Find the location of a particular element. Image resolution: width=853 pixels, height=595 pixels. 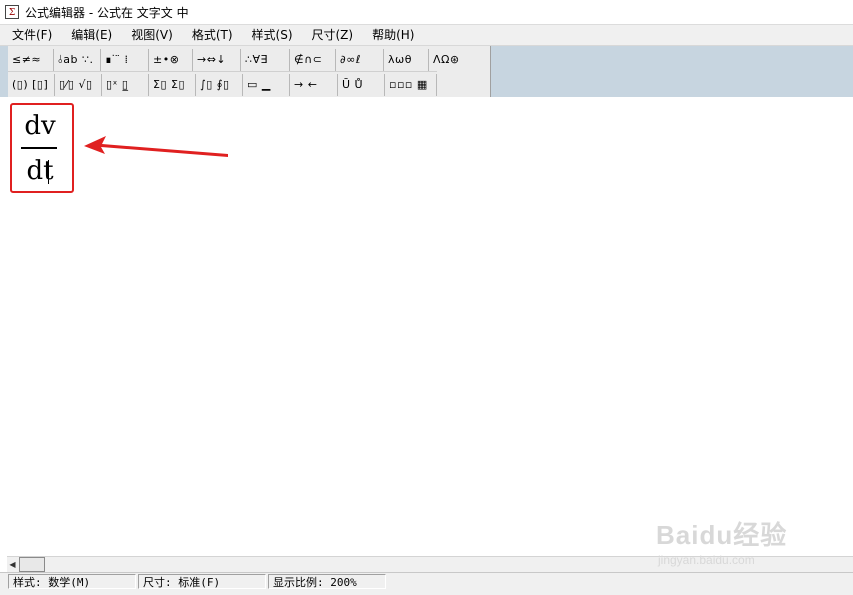

arrow-head is located at coordinates (156, 146).